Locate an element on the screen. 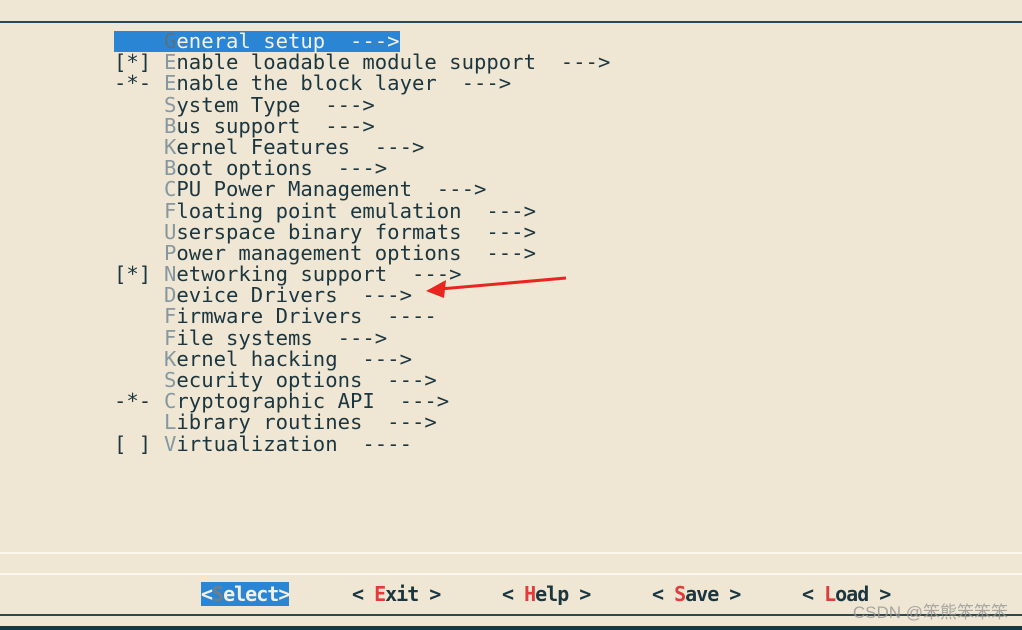  arrow-shaft is located at coordinates (503, 283).